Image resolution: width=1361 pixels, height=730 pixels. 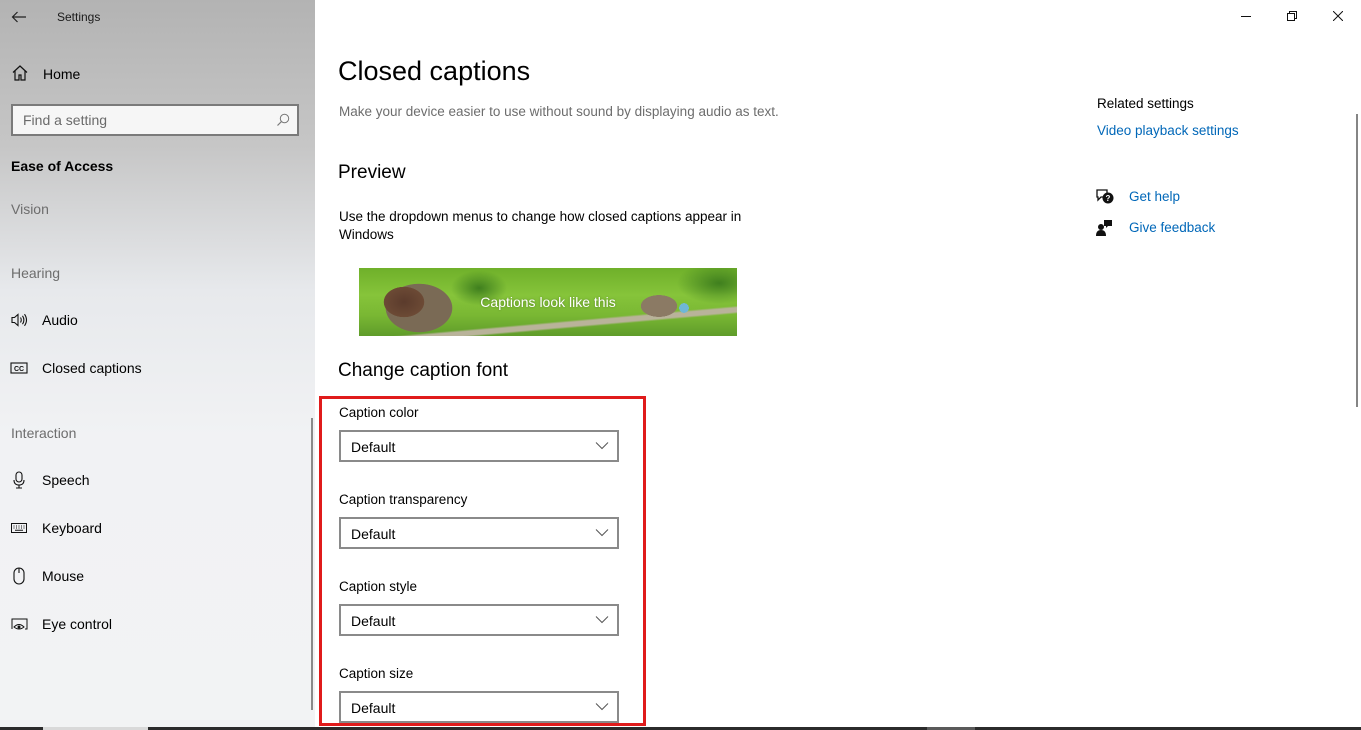 I want to click on group-label-vision: Vision, so click(x=30, y=209).